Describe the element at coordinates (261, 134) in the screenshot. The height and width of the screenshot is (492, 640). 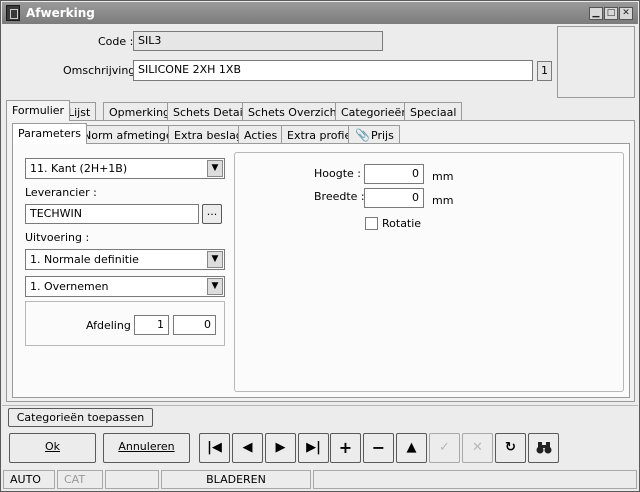
I see `subtab-acties: Acties` at that location.